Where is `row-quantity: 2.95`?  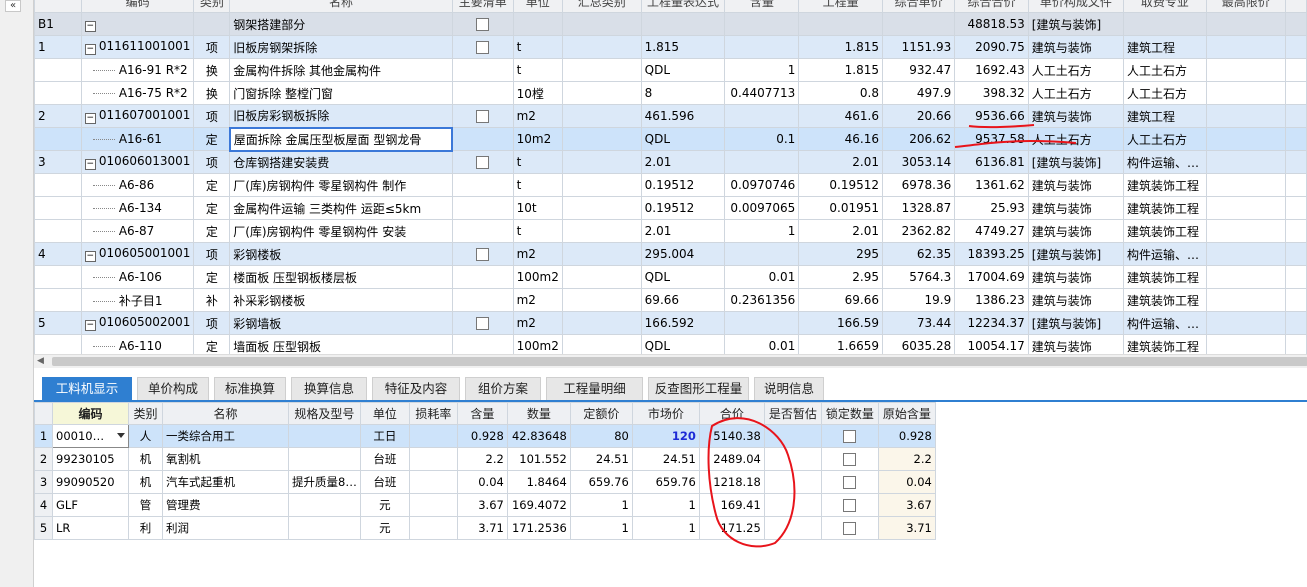 row-quantity: 2.95 is located at coordinates (840, 277).